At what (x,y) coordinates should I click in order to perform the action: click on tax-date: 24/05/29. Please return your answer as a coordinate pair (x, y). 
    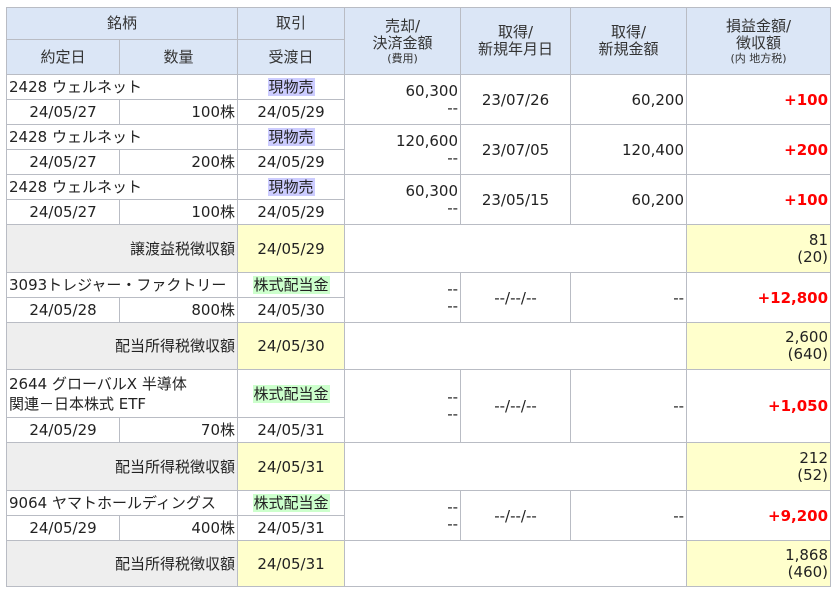
    Looking at the image, I should click on (291, 248).